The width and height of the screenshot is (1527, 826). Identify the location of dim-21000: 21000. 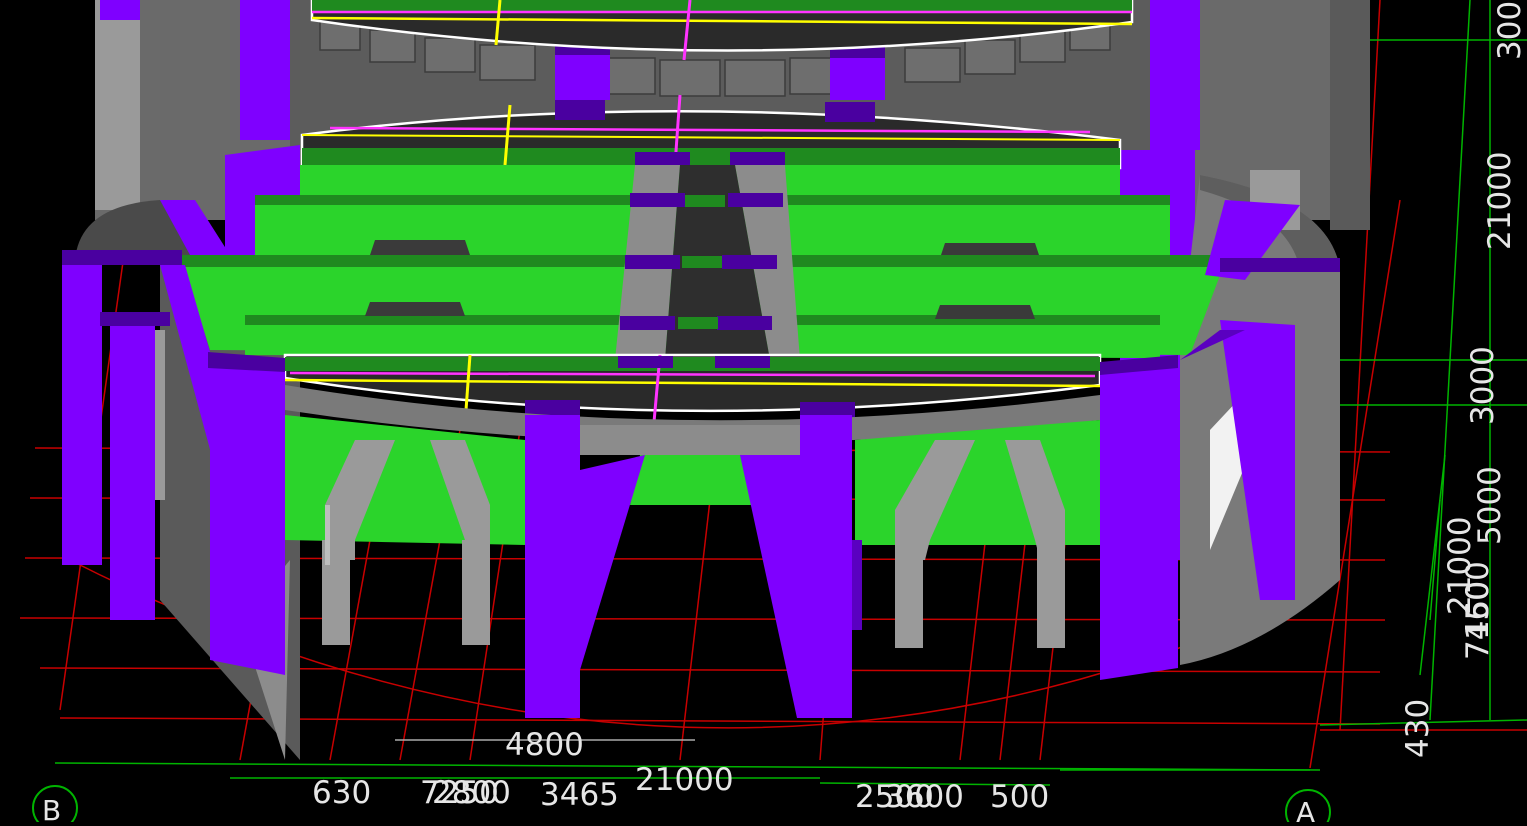
(684, 780).